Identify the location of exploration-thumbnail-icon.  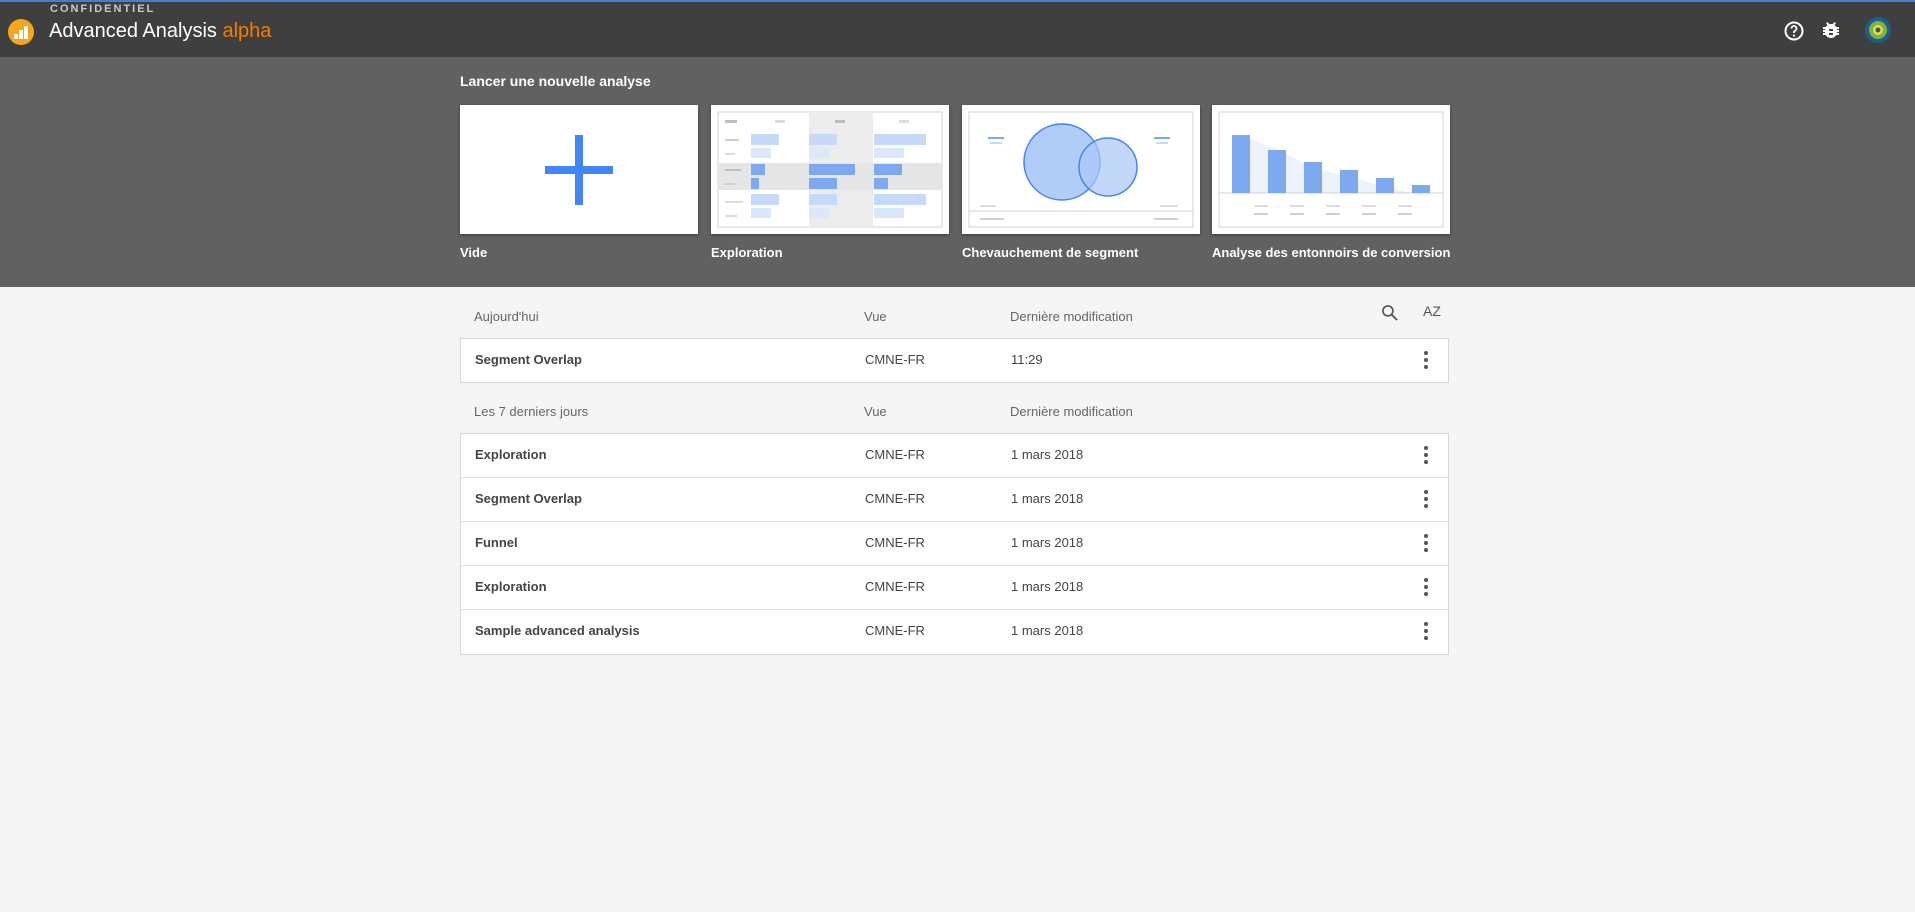
(830, 169).